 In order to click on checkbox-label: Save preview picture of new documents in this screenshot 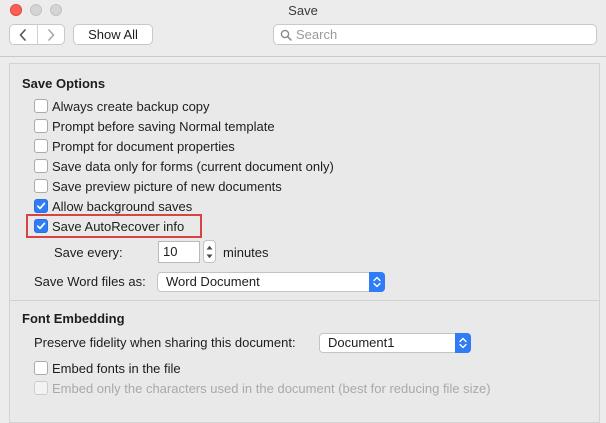, I will do `click(167, 186)`.